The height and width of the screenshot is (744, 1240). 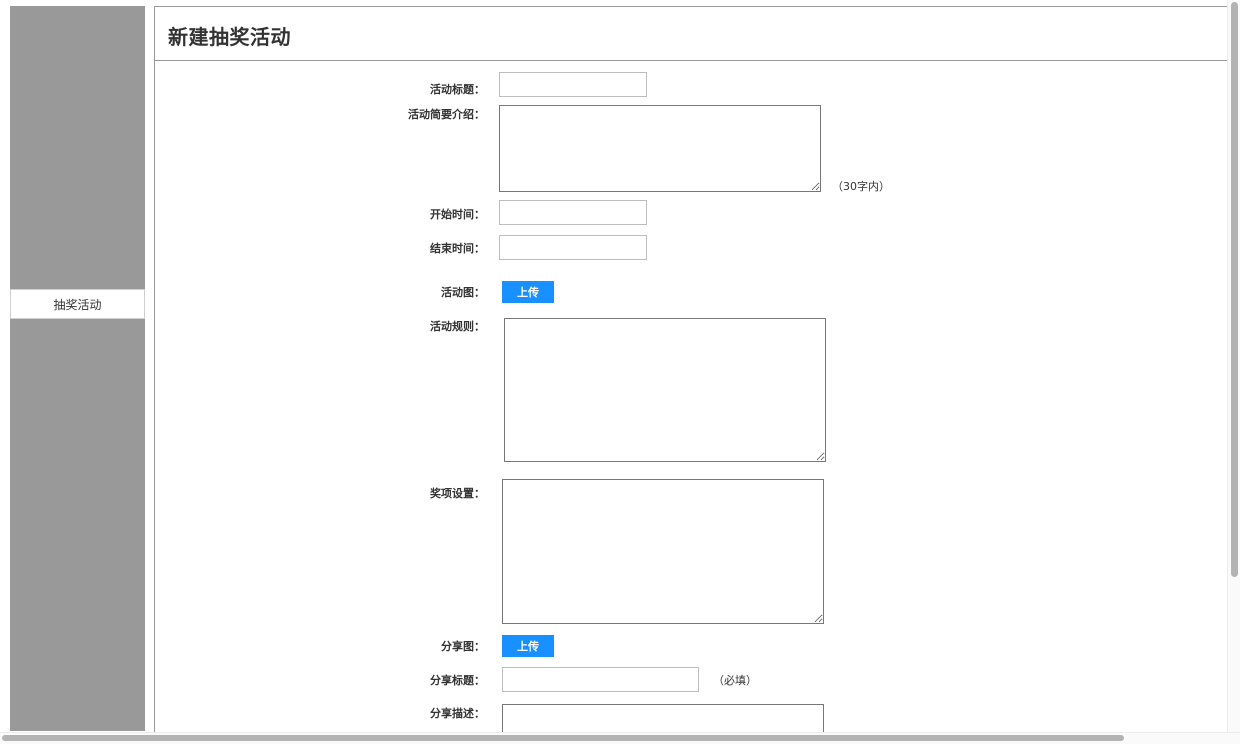 I want to click on sidebar: 抽奖活动, so click(x=77, y=368).